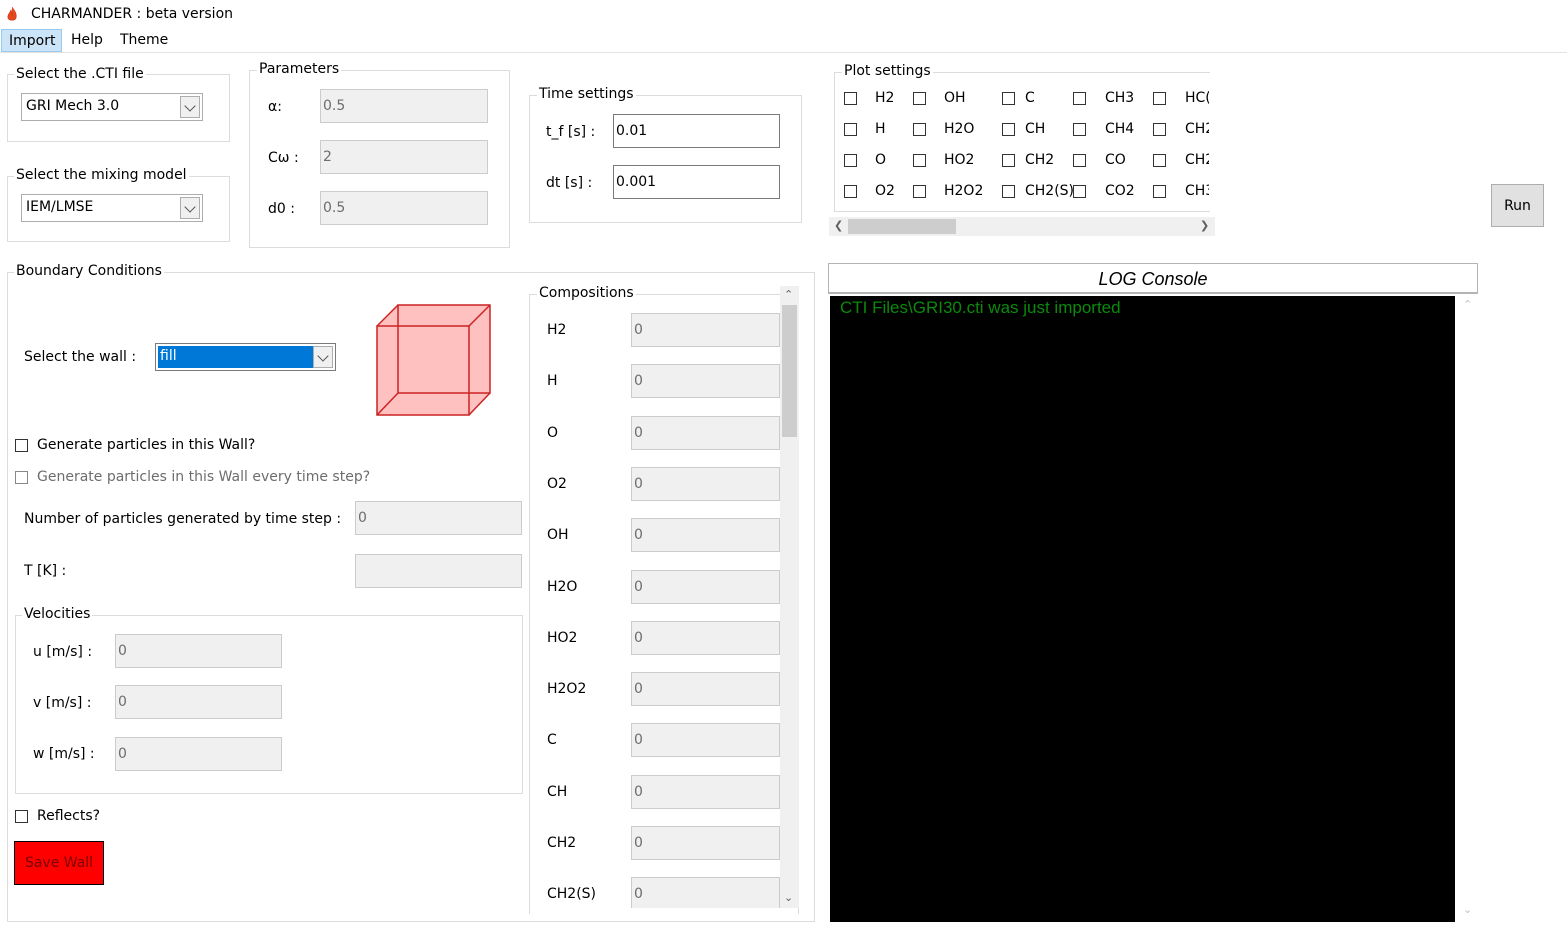 The width and height of the screenshot is (1567, 938). What do you see at coordinates (1022, 226) in the screenshot?
I see `plot-h-scrollbar: ❮ ❯` at bounding box center [1022, 226].